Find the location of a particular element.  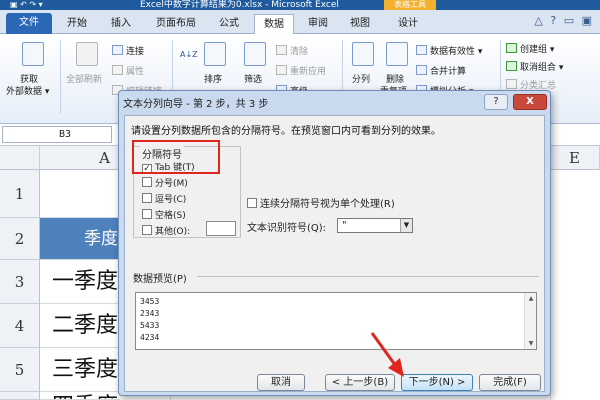

connections-label: 连接 is located at coordinates (135, 52).